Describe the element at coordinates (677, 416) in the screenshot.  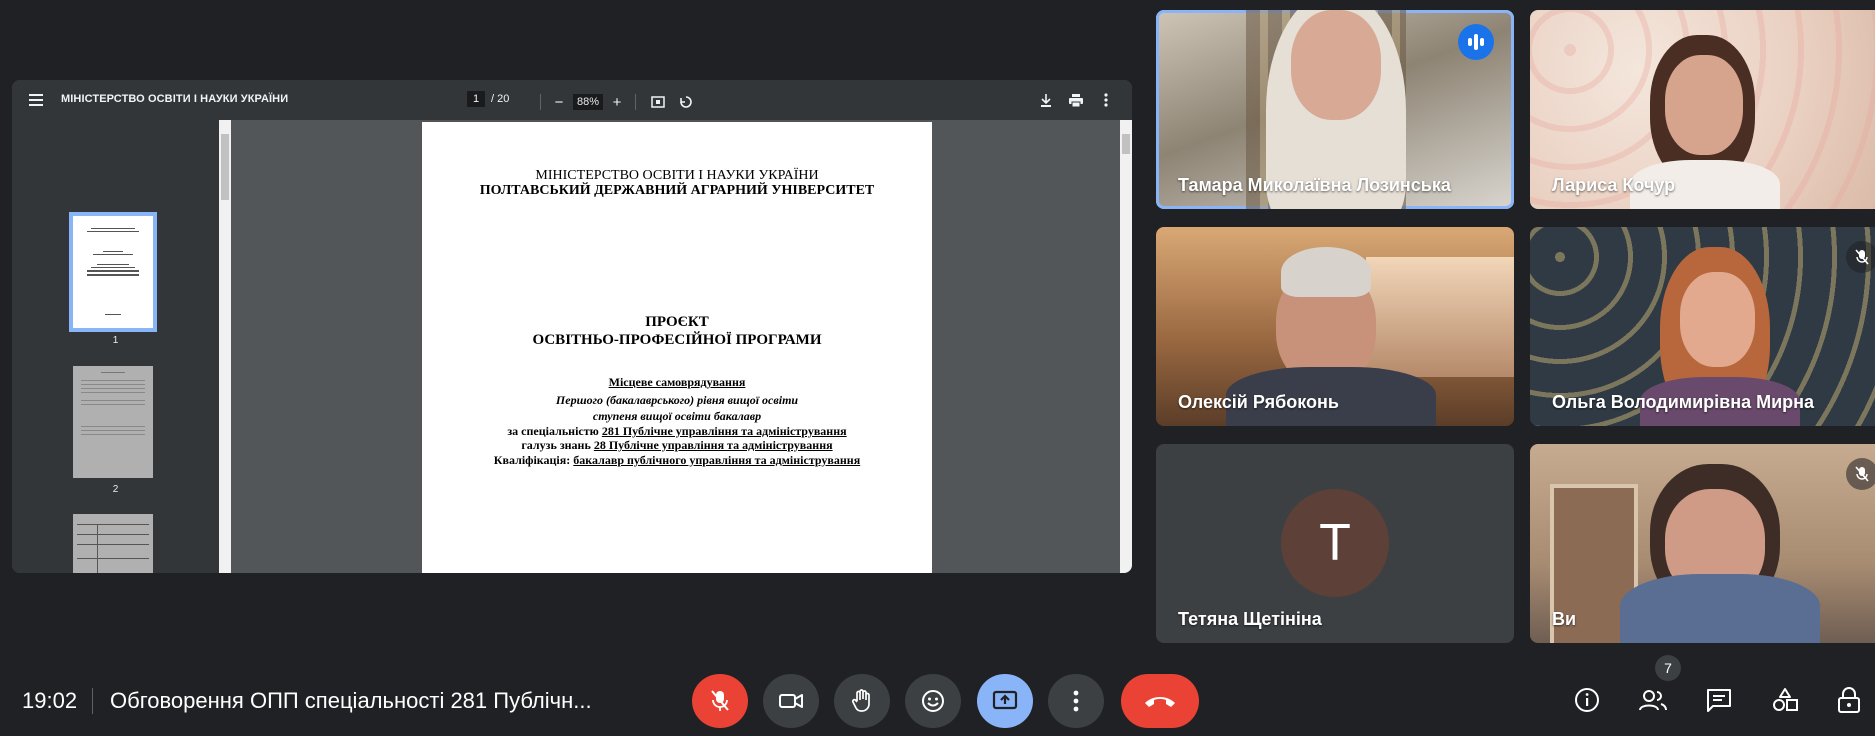
I see `doc-degree: ступеня вищої освіти бакалавр` at that location.